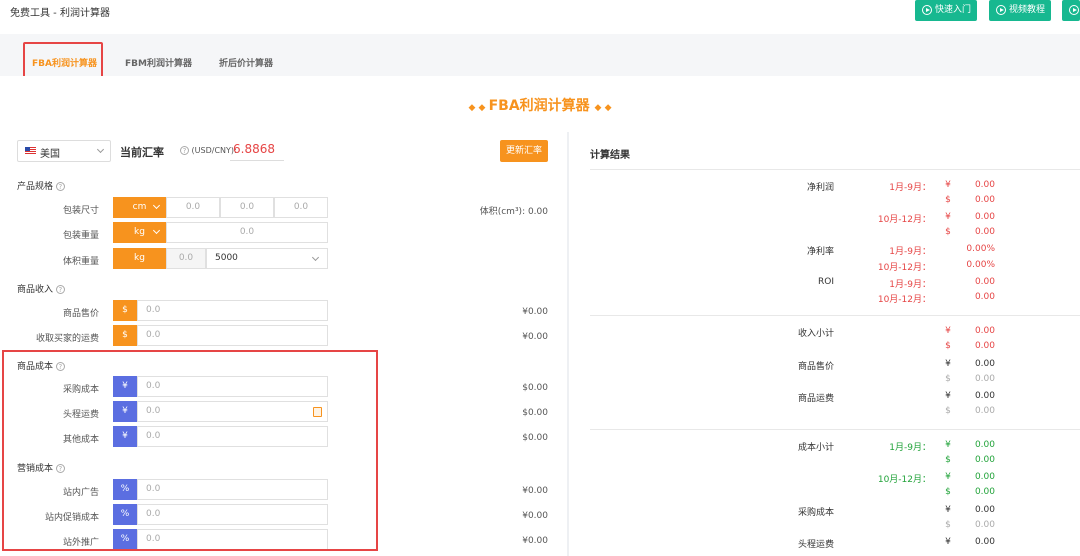 The height and width of the screenshot is (556, 1080). I want to click on rate-underline, so click(257, 160).